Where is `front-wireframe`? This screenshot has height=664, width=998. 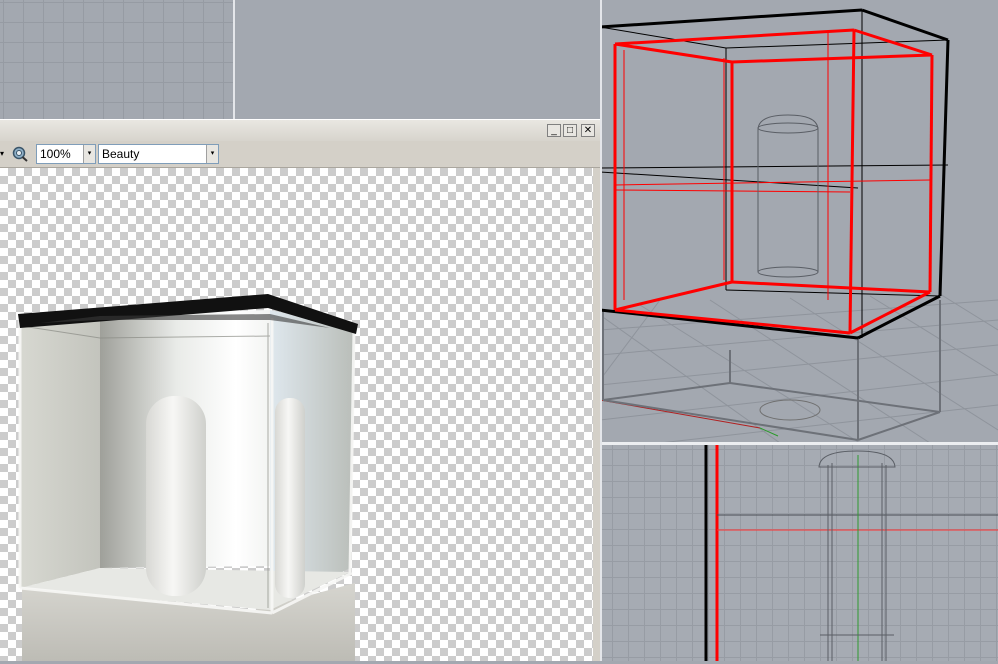 front-wireframe is located at coordinates (851, 553).